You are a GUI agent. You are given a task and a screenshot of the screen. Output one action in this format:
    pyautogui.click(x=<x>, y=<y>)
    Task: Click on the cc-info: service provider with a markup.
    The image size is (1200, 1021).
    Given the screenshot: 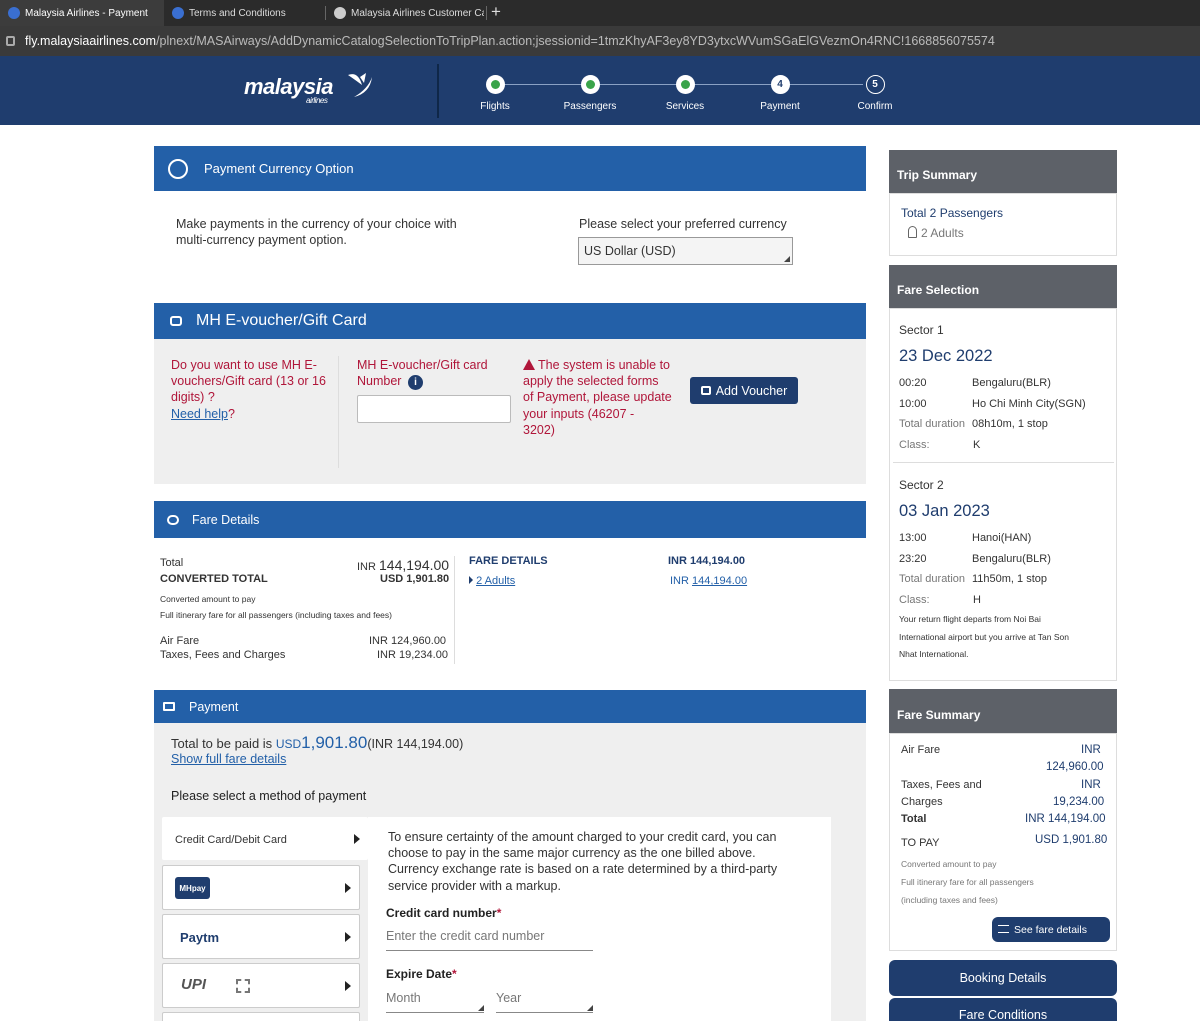 What is the action you would take?
    pyautogui.click(x=474, y=886)
    